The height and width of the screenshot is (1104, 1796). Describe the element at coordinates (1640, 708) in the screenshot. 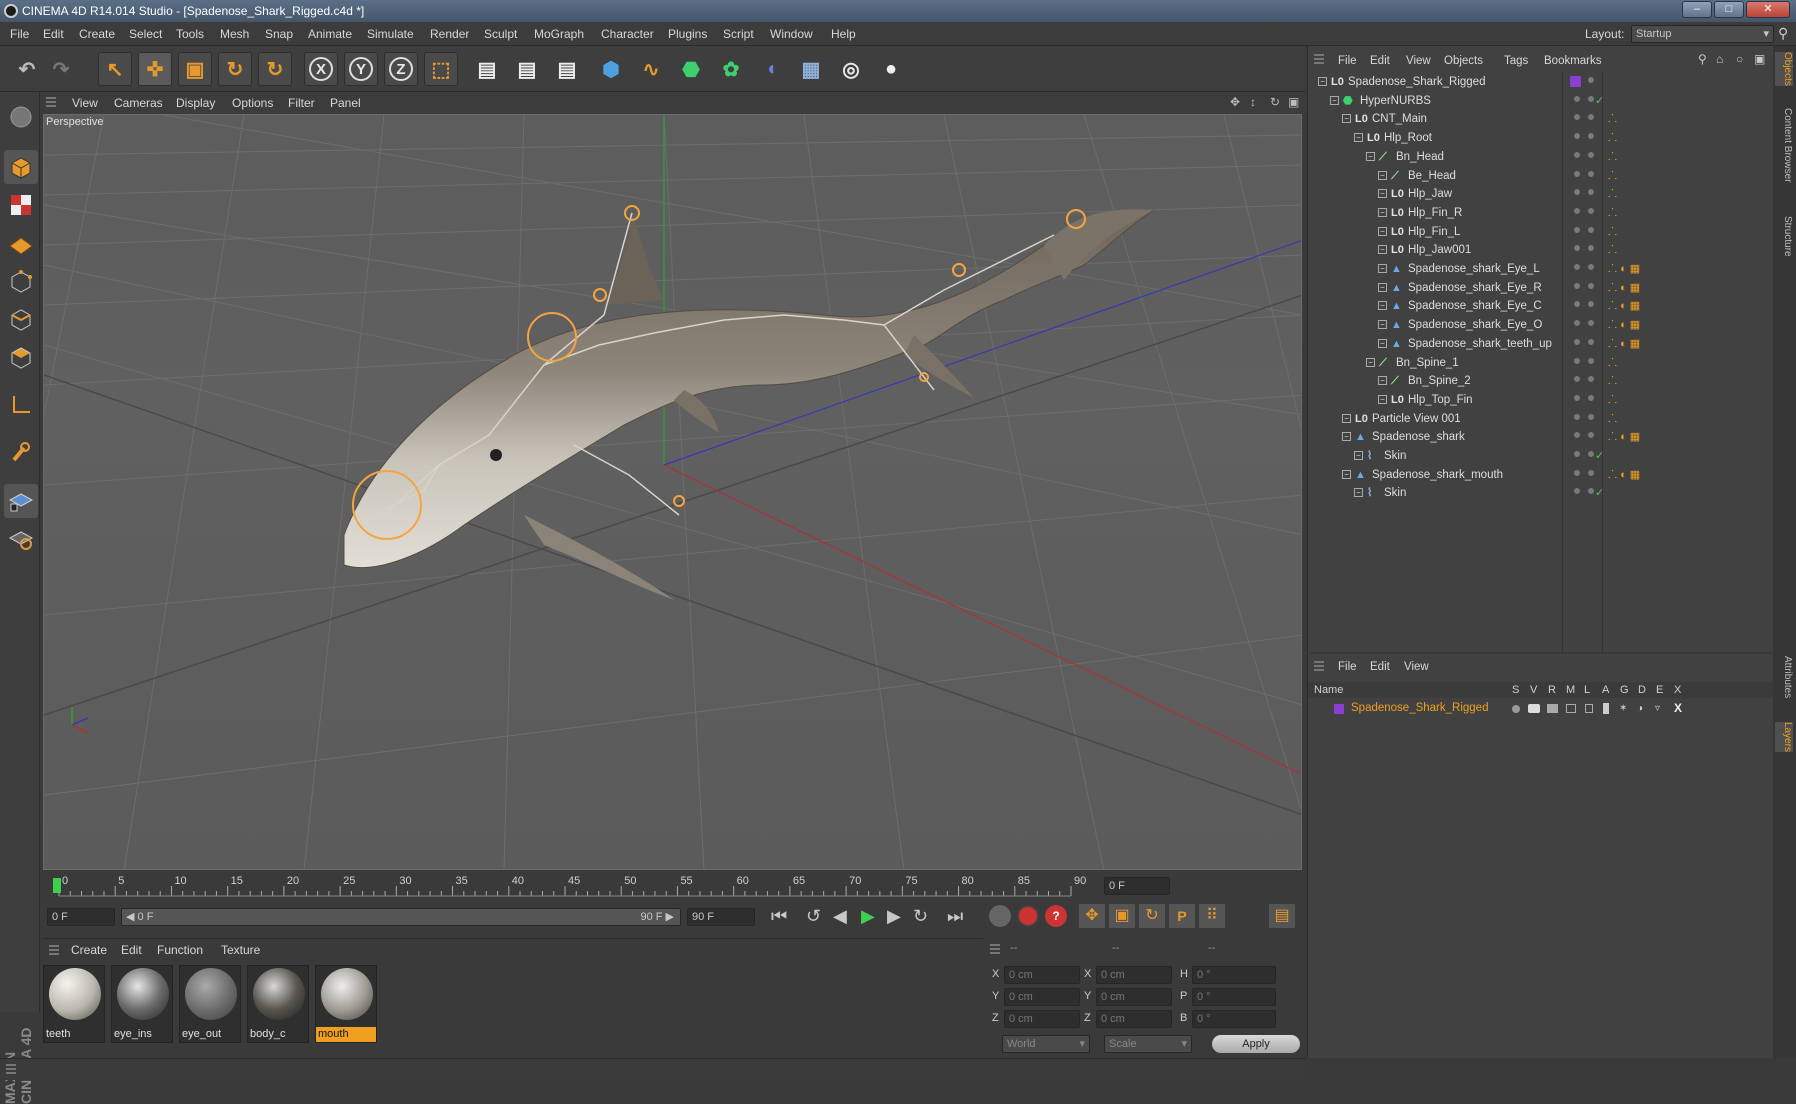

I see `layer-deformer-icon: ◑` at that location.